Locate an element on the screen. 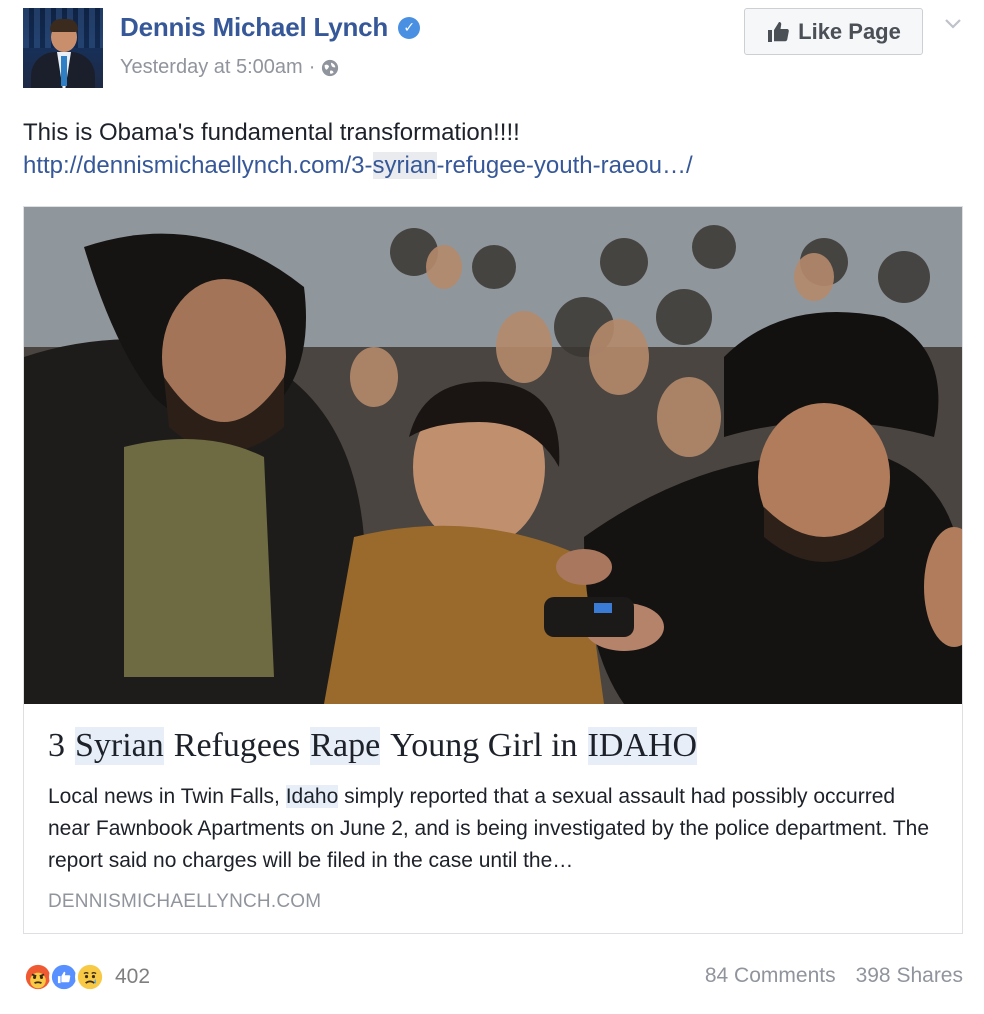 The height and width of the screenshot is (1014, 984). engagement-stats: 84 Comments 398 Shares is located at coordinates (834, 976).